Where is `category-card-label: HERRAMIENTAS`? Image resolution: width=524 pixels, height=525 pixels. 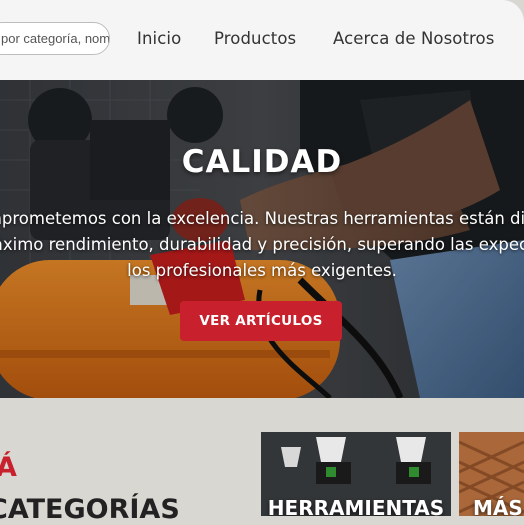 category-card-label: HERRAMIENTAS is located at coordinates (356, 506).